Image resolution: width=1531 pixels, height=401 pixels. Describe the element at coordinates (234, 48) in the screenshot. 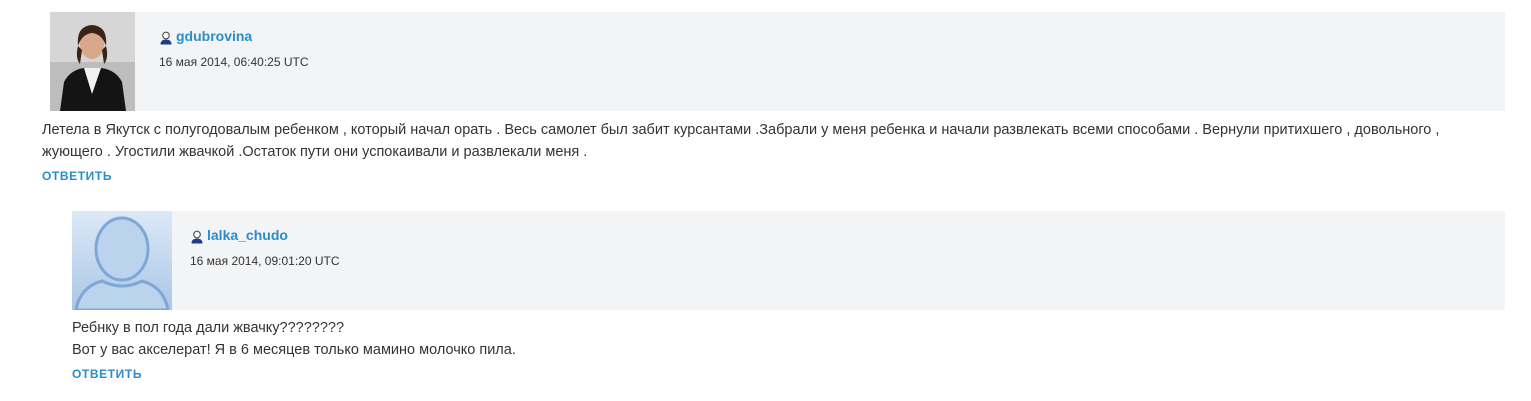

I see `comment-meta: gdubrovina 16 мая 2014, 06:40:25 UTC` at that location.